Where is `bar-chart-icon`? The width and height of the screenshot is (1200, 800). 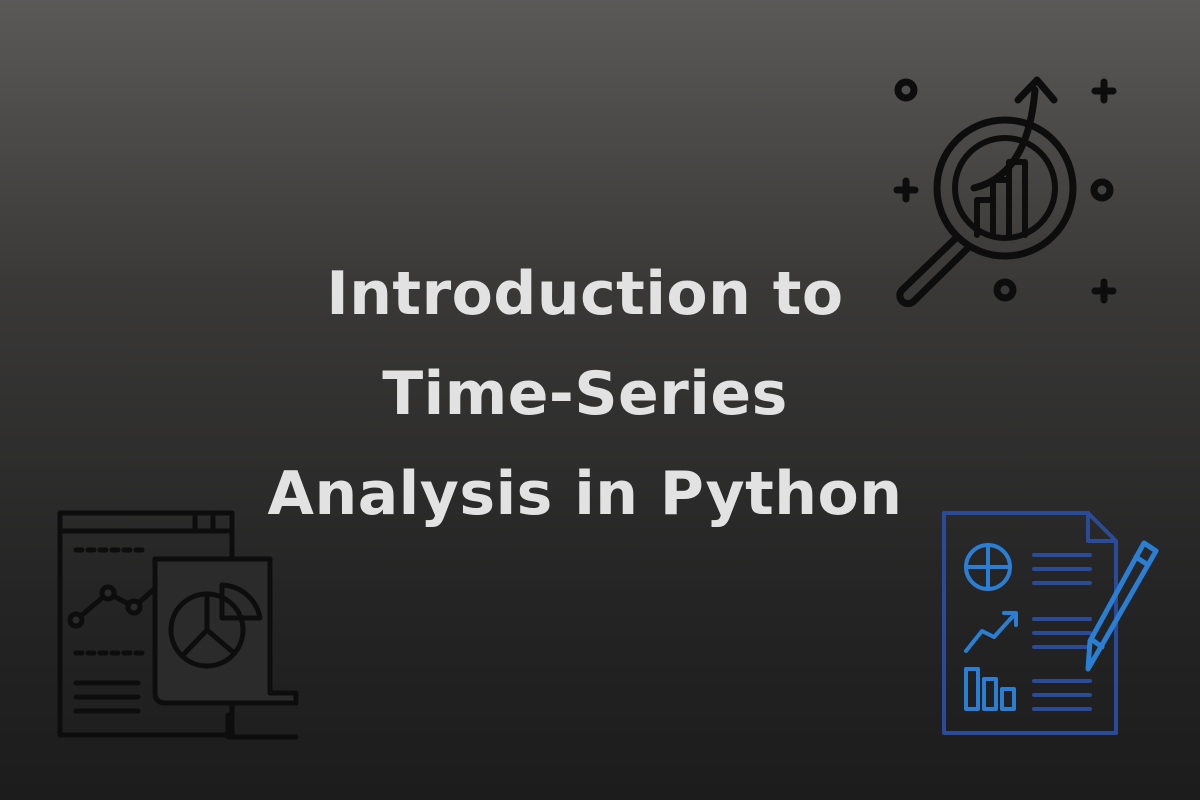 bar-chart-icon is located at coordinates (972, 689).